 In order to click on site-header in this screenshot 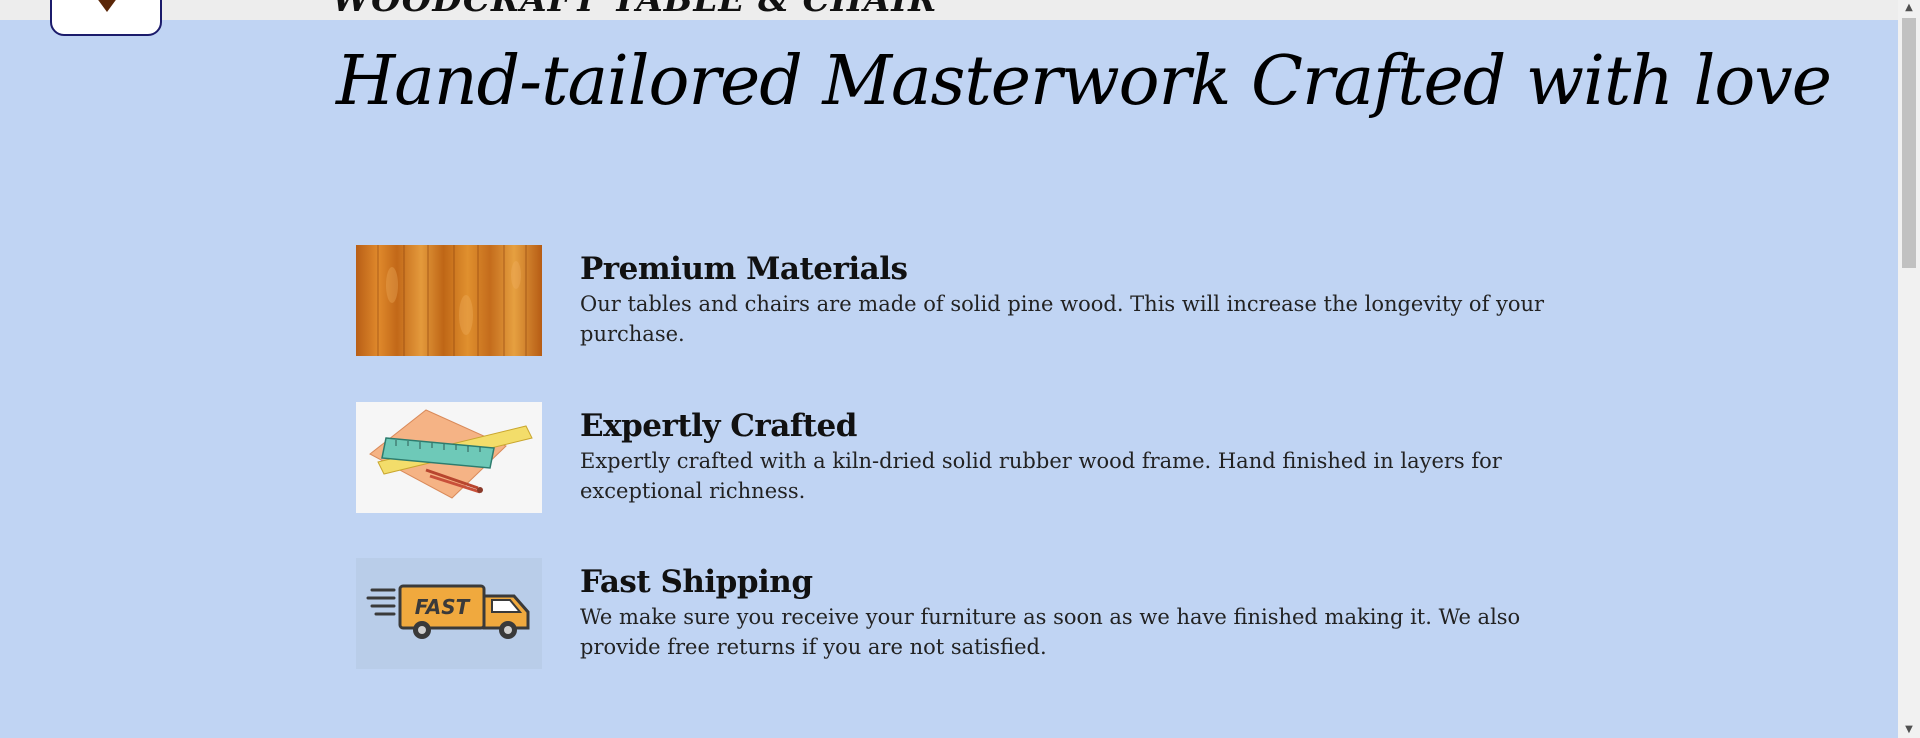, I will do `click(949, 10)`.